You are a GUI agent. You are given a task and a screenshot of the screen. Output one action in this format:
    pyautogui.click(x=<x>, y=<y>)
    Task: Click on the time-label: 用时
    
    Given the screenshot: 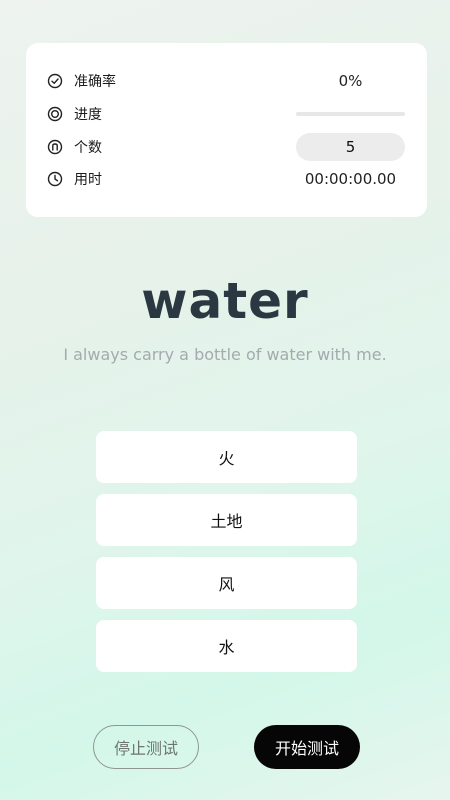 What is the action you would take?
    pyautogui.click(x=88, y=180)
    